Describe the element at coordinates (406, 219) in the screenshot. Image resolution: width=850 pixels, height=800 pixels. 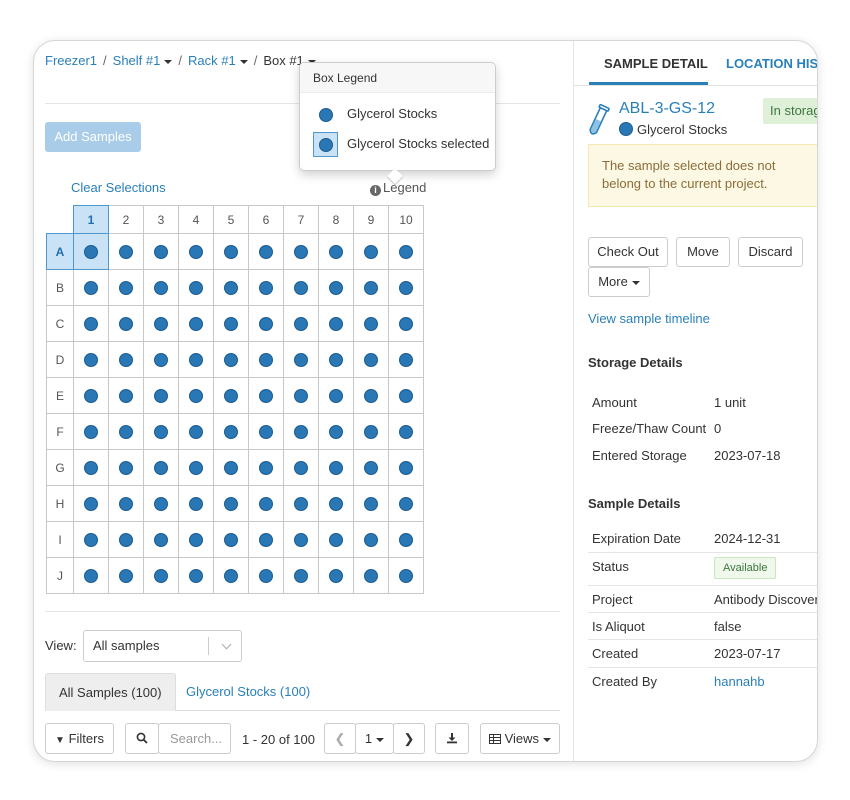
I see `column-header: 10` at that location.